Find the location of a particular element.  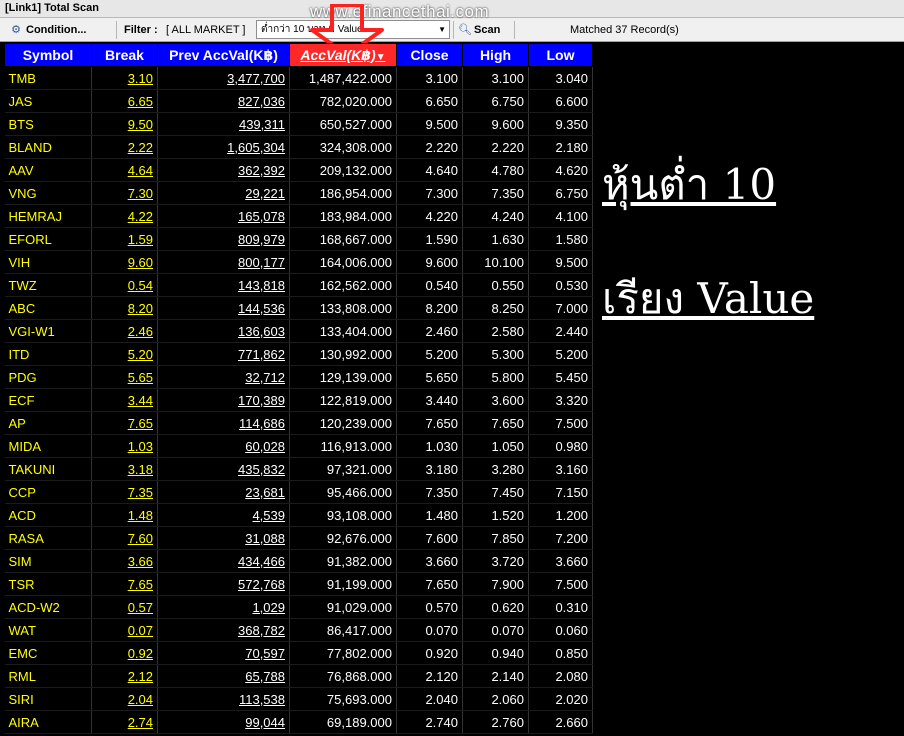

cell-prev-accval: 170,389 is located at coordinates (223, 400).